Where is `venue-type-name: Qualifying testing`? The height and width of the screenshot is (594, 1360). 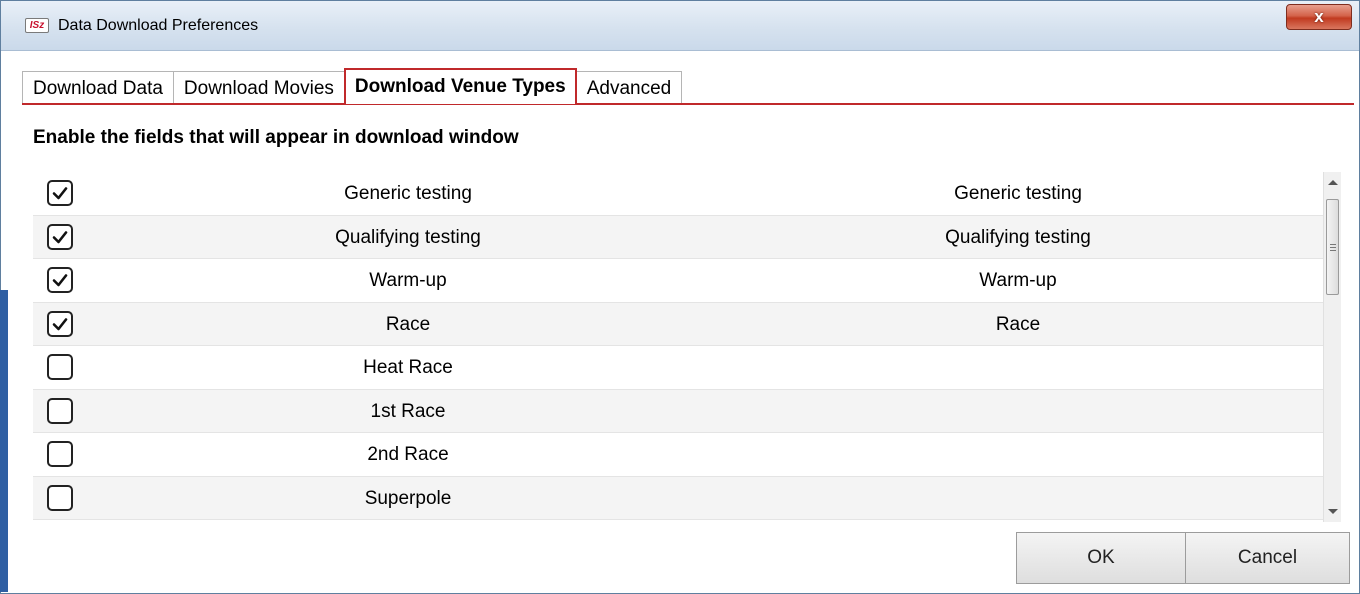 venue-type-name: Qualifying testing is located at coordinates (408, 237).